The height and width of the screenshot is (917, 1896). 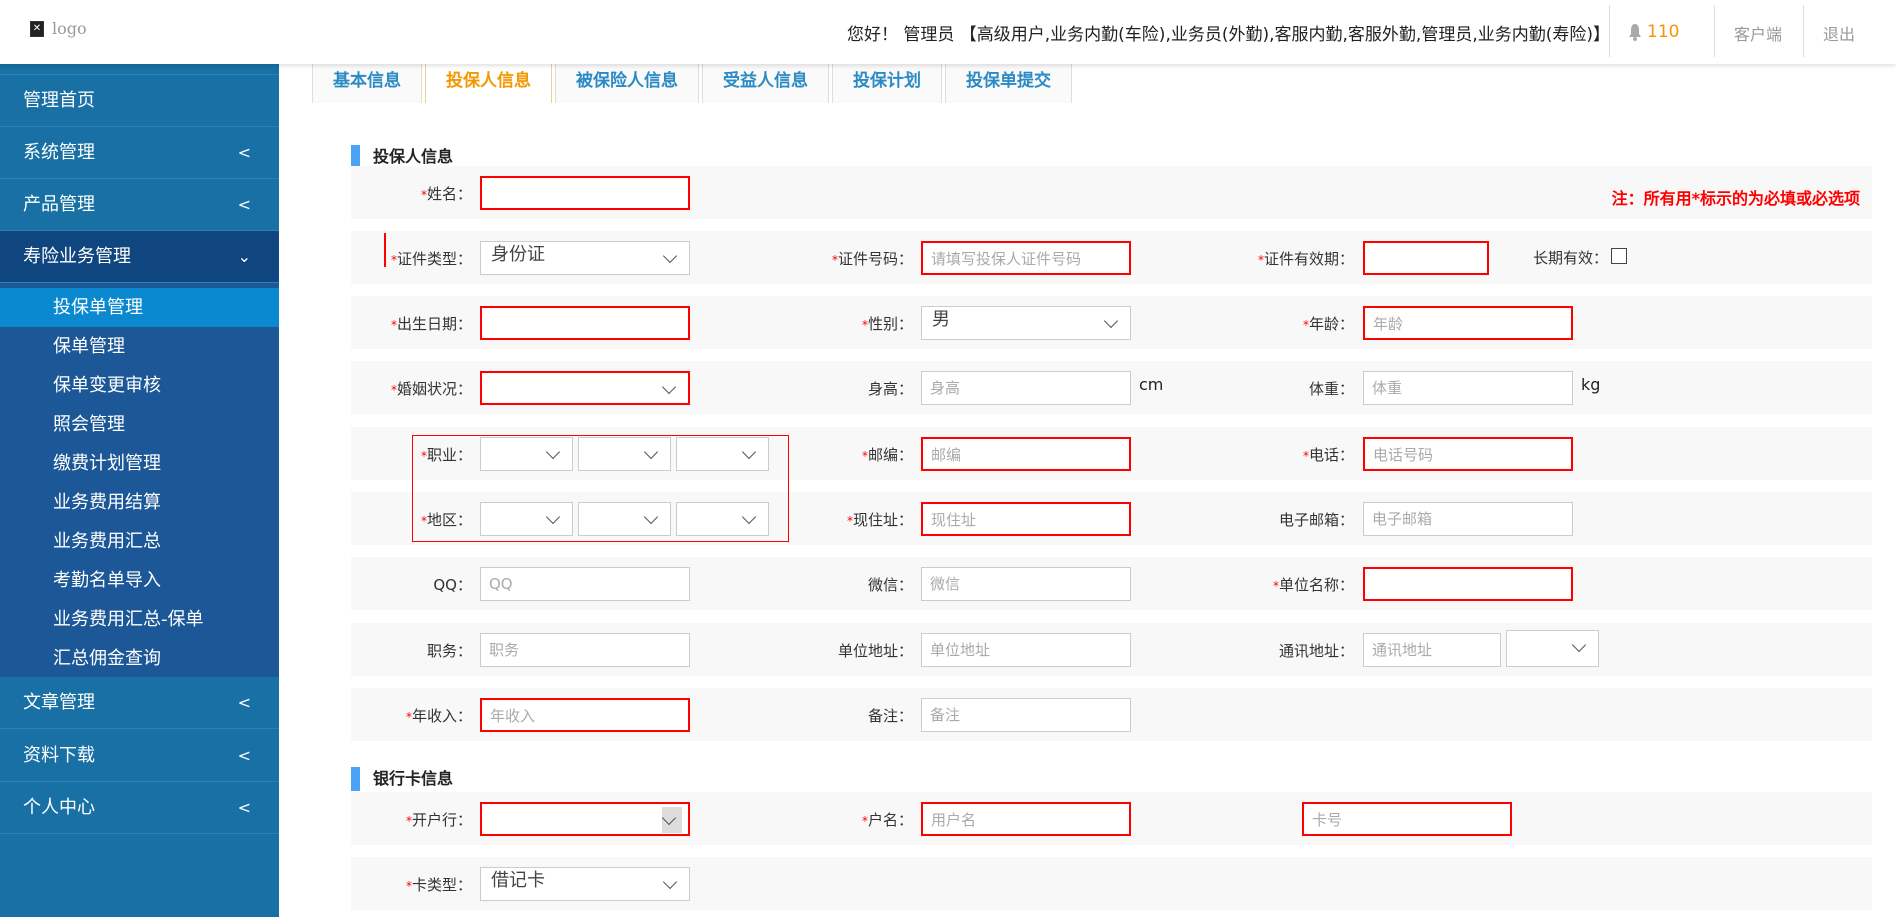 I want to click on tab-4: 投保计划, so click(x=887, y=83).